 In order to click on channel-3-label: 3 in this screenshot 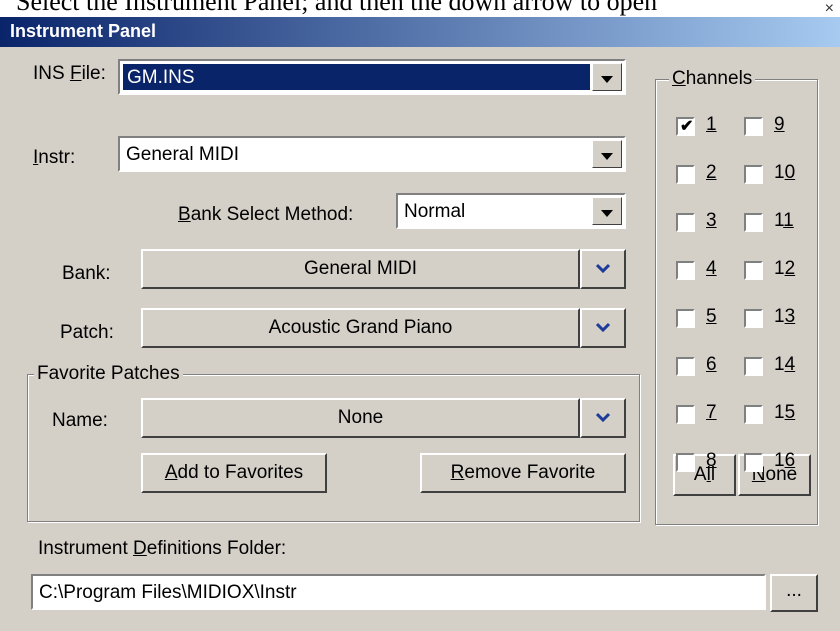, I will do `click(711, 220)`.